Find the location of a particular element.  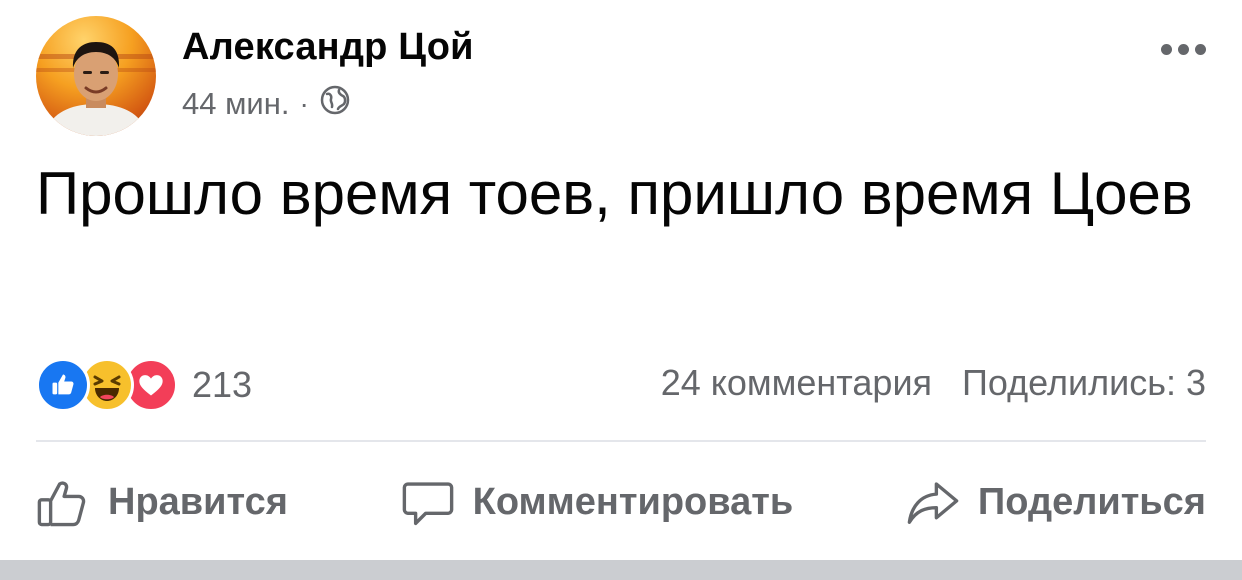

avatar-photo is located at coordinates (96, 89).